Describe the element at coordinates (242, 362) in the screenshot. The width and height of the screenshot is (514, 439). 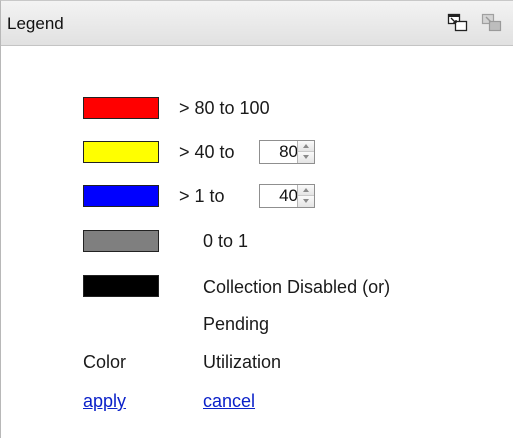
I see `utilization-column-caption: Utilization` at that location.